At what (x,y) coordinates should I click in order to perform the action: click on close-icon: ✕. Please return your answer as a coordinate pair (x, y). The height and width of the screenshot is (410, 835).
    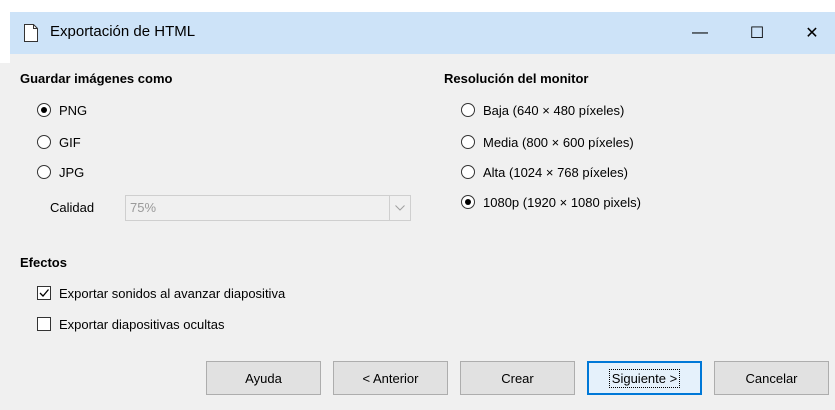
    Looking at the image, I should click on (812, 33).